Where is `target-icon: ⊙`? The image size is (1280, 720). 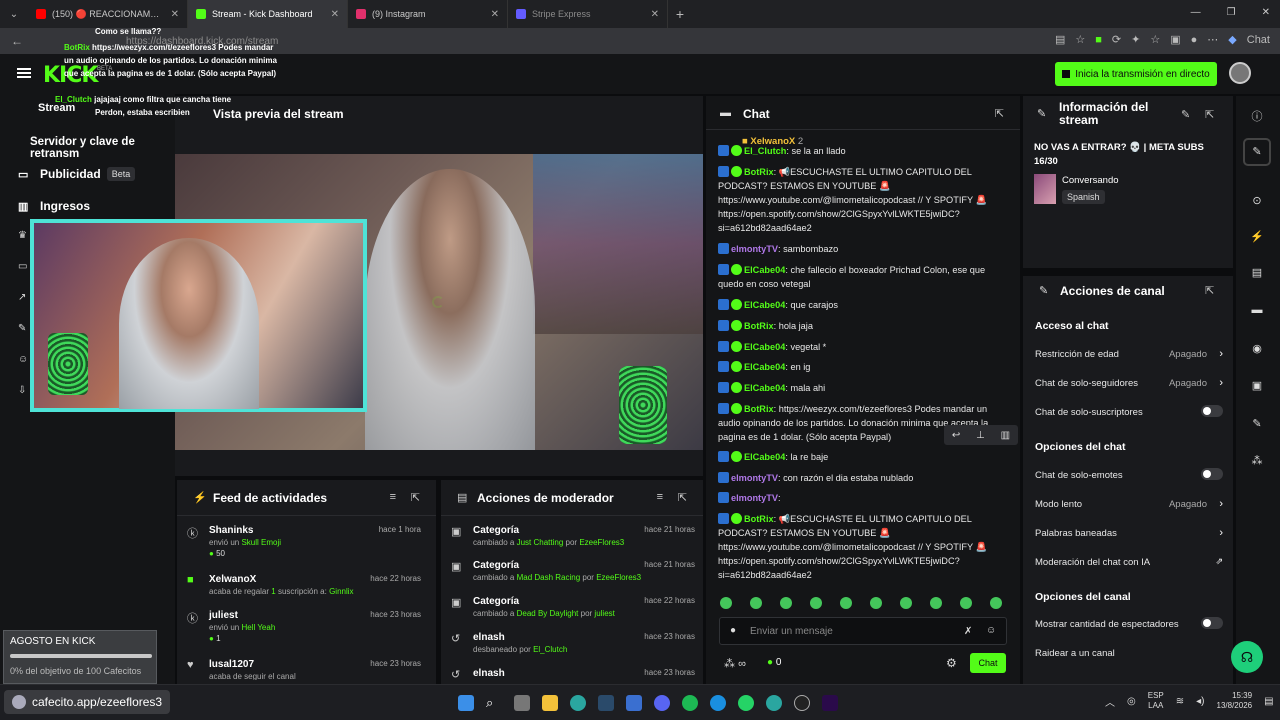 target-icon: ⊙ is located at coordinates (1257, 201).